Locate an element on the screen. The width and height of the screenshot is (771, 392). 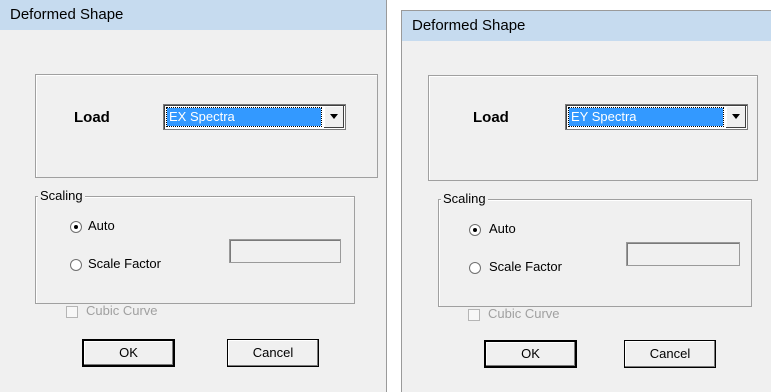
load-combobox: EX Spectra is located at coordinates (254, 117).